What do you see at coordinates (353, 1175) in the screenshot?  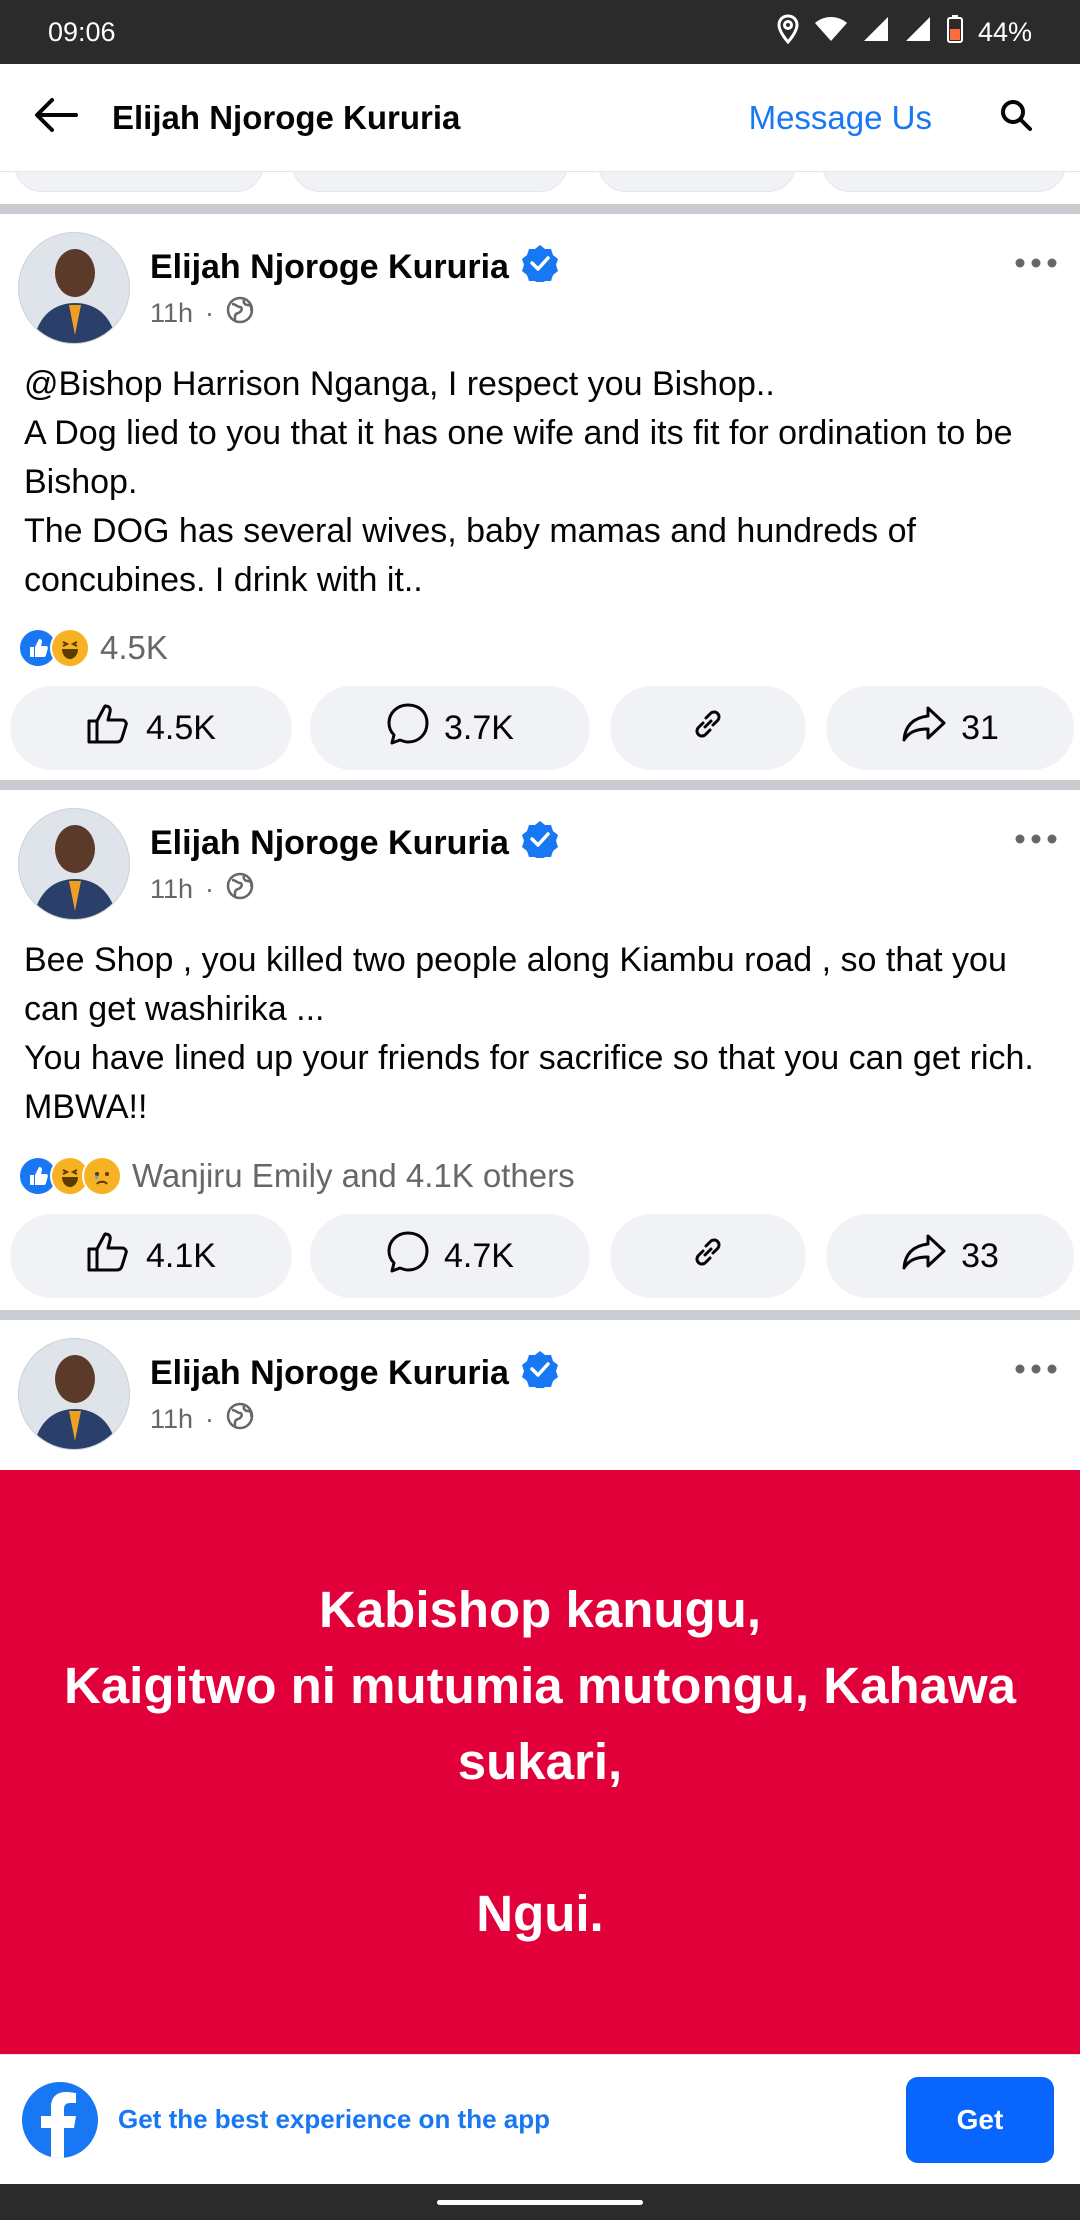 I see `reaction-count: Wanjiru Emily and 4.1K others` at bounding box center [353, 1175].